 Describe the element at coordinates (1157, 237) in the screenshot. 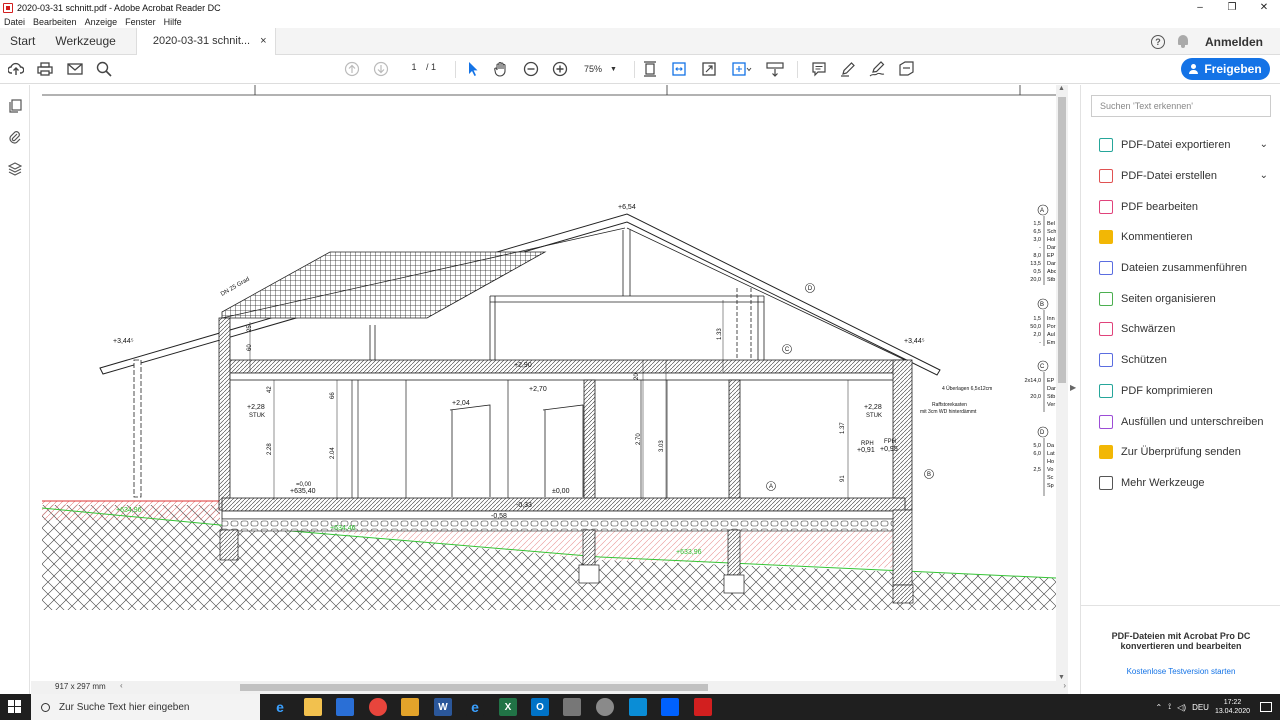

I see `tool-label: Kommentieren` at that location.